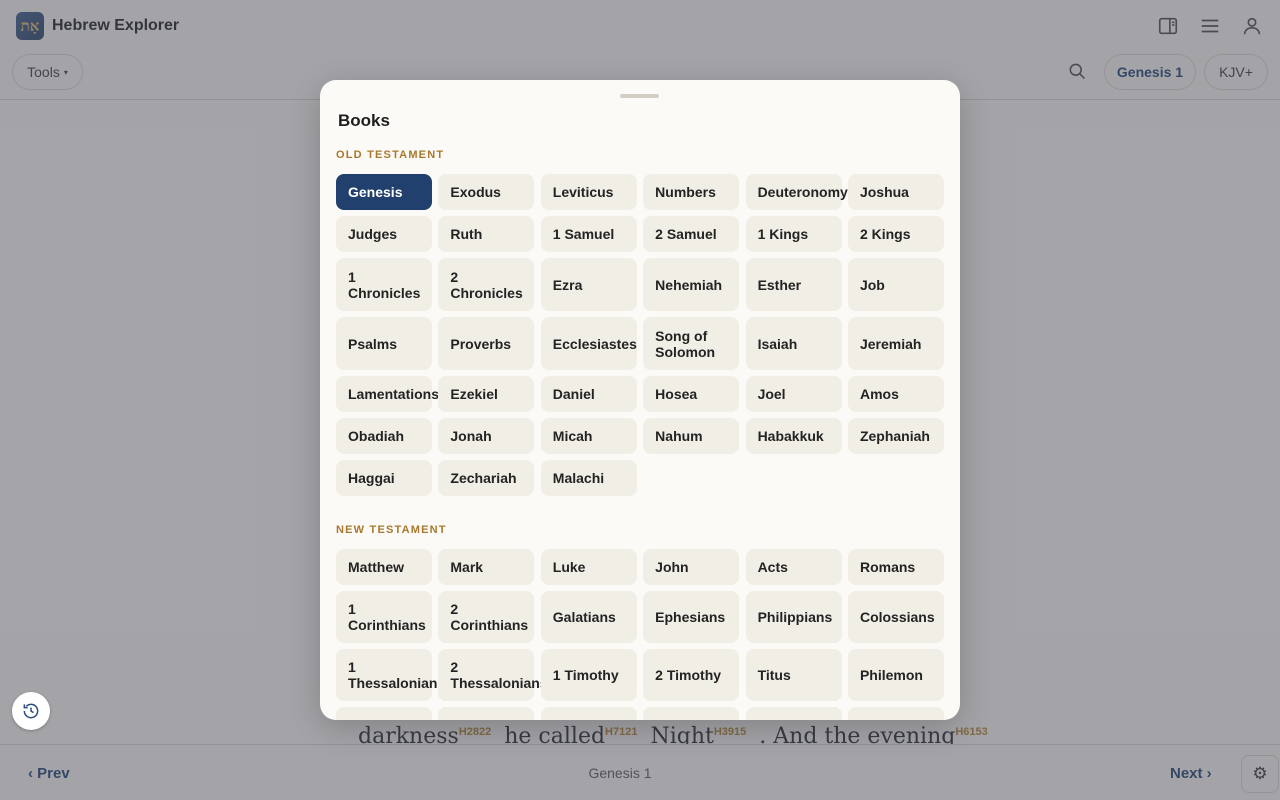 The image size is (1280, 800). I want to click on book-genesis: Genesis, so click(384, 192).